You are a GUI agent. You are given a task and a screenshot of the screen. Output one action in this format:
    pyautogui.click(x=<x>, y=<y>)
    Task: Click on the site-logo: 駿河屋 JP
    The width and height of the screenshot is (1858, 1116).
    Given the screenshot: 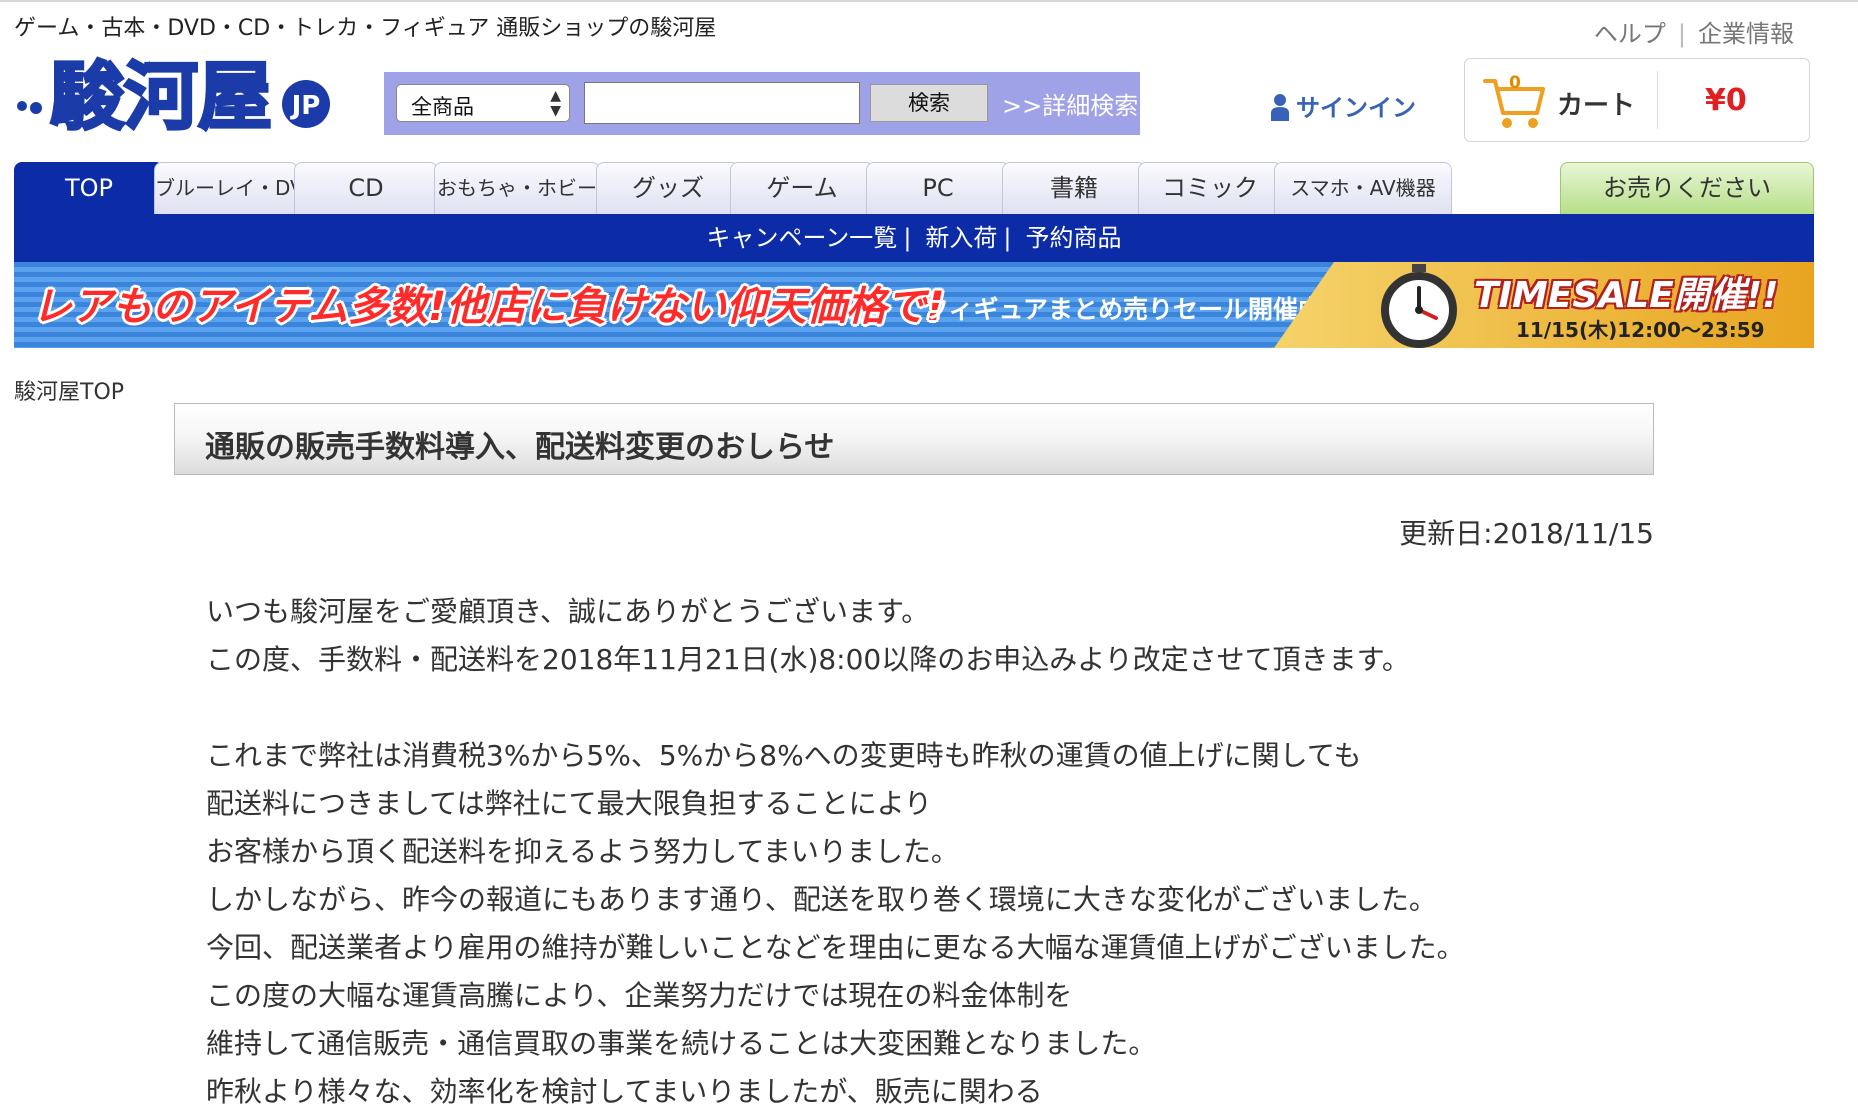 What is the action you would take?
    pyautogui.click(x=179, y=93)
    